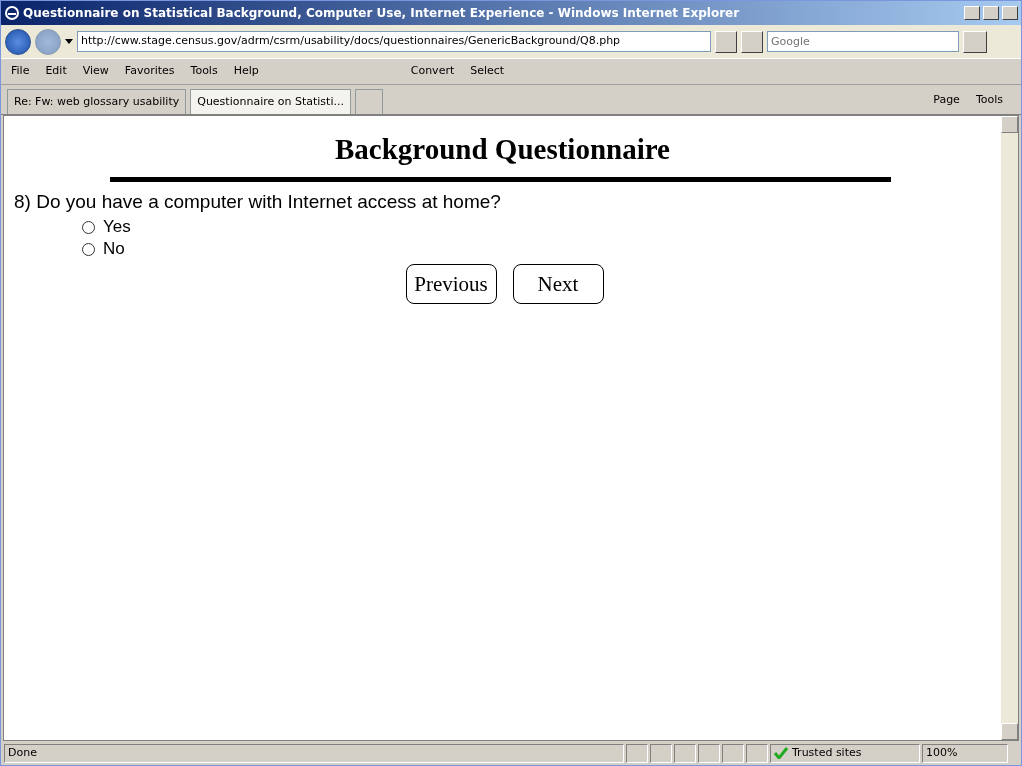 This screenshot has height=766, width=1022. I want to click on search-field: Google, so click(863, 41).